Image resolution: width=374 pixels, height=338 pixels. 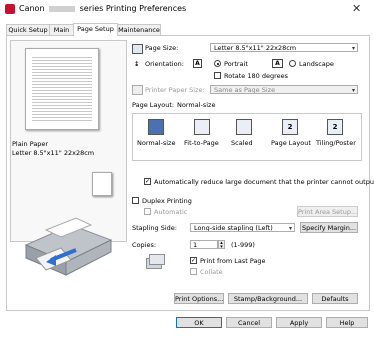 What do you see at coordinates (249, 322) in the screenshot?
I see `cancel-button: Cancel` at bounding box center [249, 322].